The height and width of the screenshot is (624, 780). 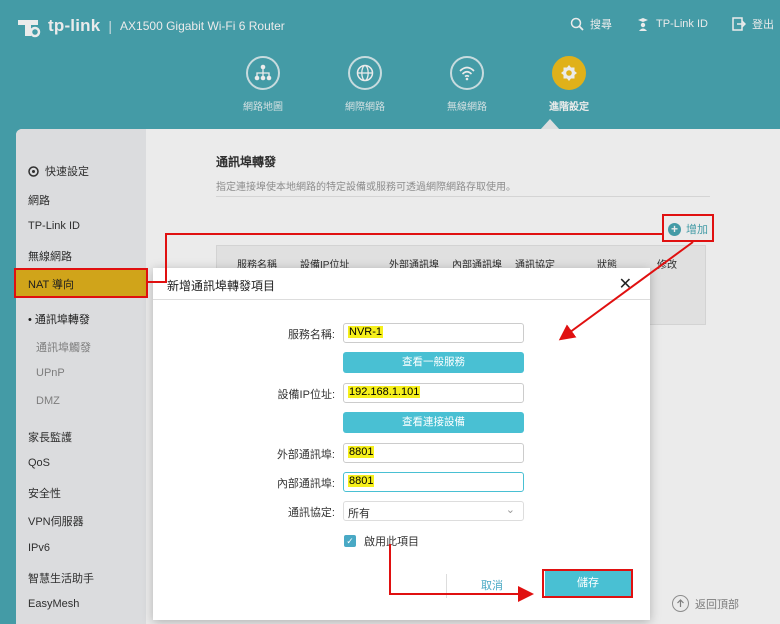 I want to click on internal-port-label: 內部通訊埠:, so click(x=305, y=484).